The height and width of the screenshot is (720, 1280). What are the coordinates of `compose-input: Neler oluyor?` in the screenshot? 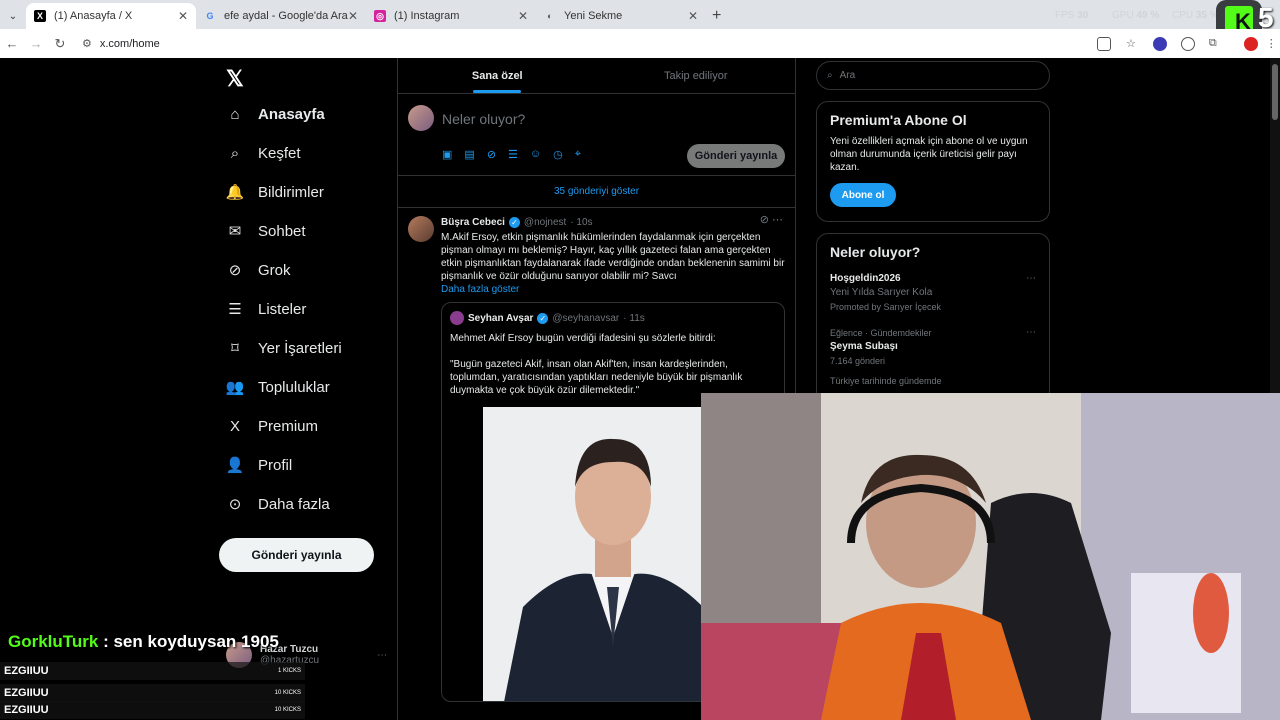 It's located at (483, 119).